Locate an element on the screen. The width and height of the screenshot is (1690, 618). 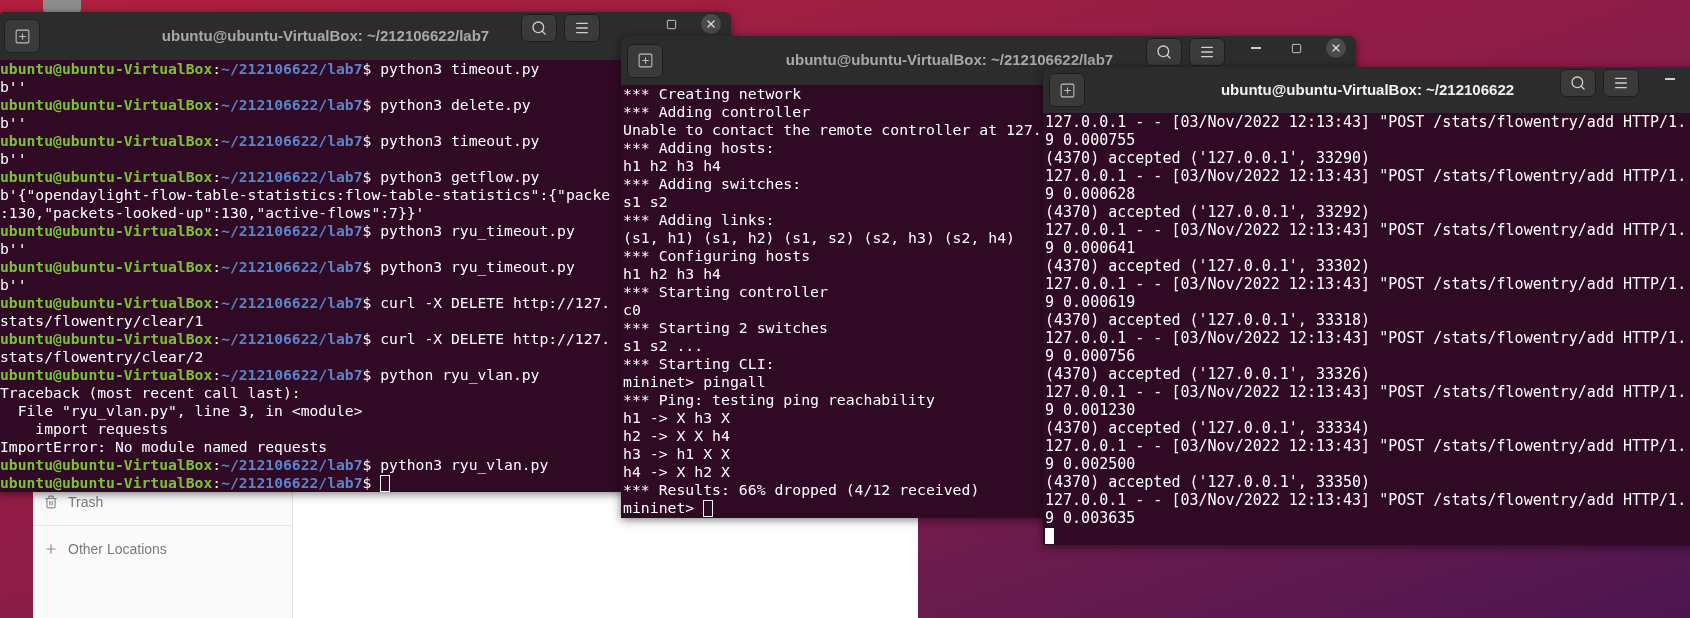
terminal-line: stats/flowentry/clear/2 is located at coordinates (102, 357).